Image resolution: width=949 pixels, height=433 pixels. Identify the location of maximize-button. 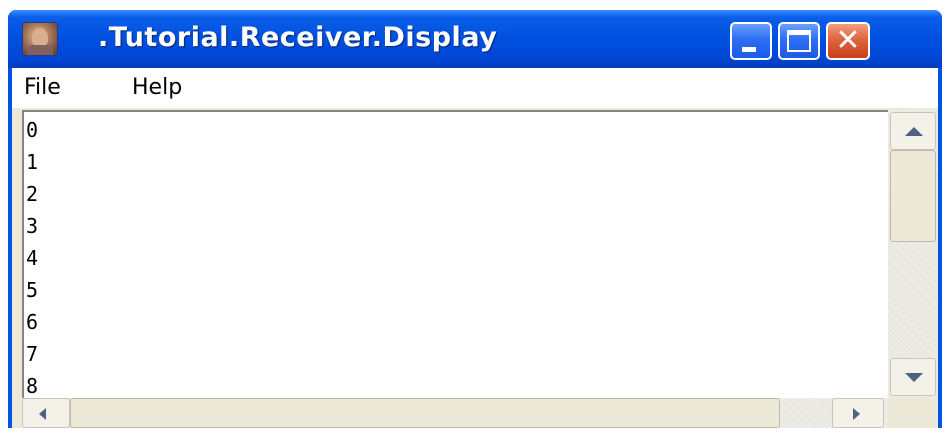
(799, 41).